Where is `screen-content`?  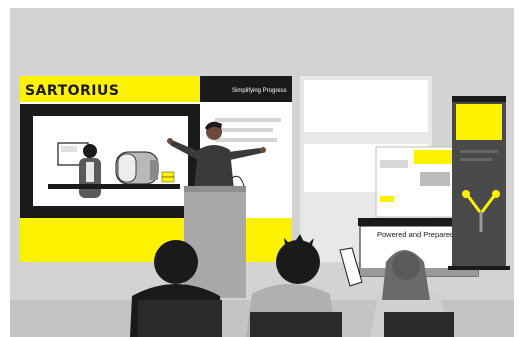
screen-content is located at coordinates (110, 161).